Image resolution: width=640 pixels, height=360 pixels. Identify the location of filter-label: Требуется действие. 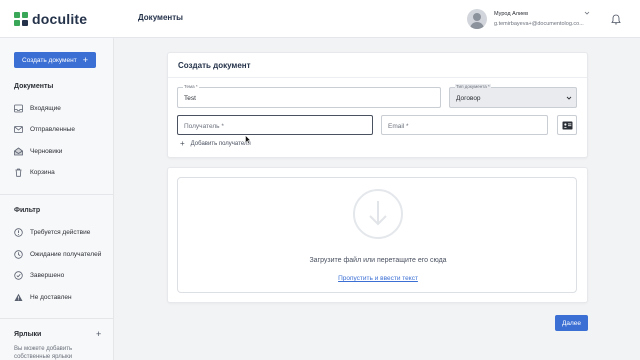
(60, 232).